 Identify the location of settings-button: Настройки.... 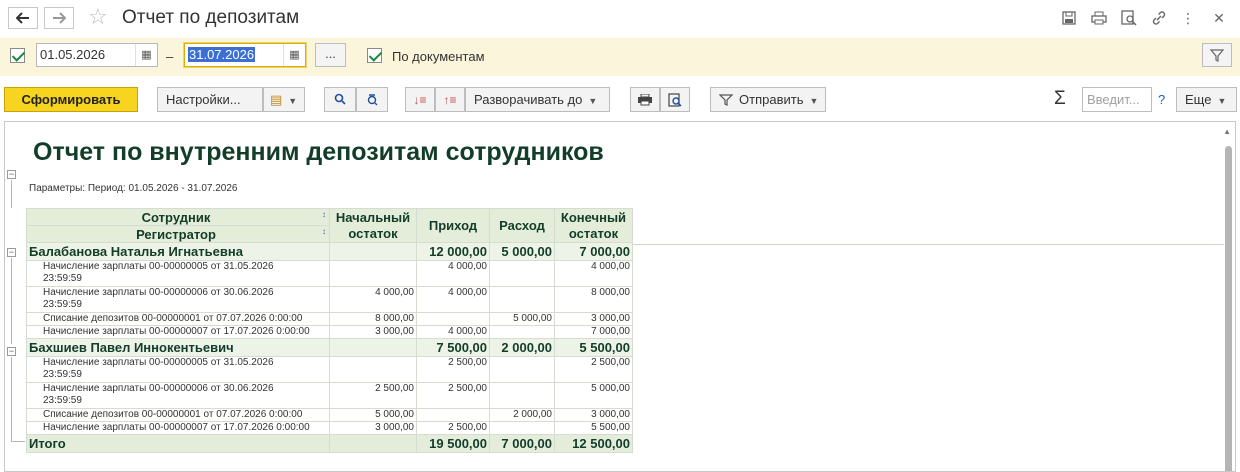
(210, 99).